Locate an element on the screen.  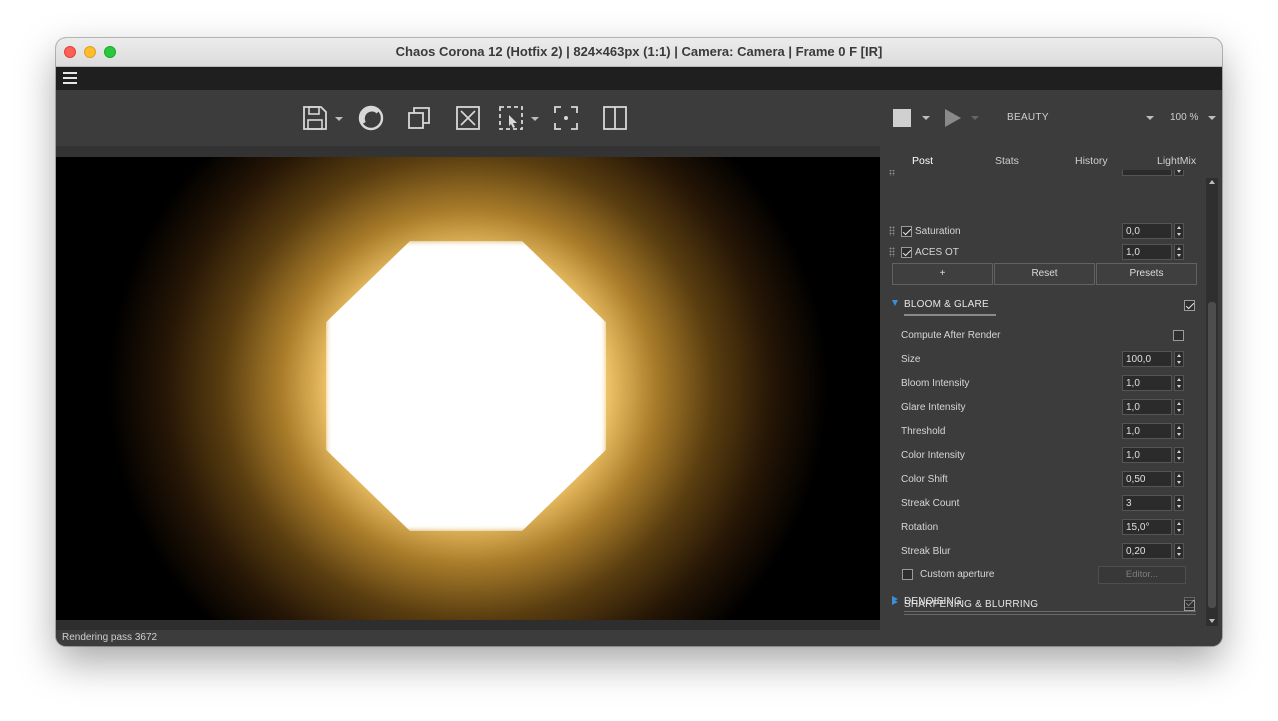
clipped-row is located at coordinates (1041, 173).